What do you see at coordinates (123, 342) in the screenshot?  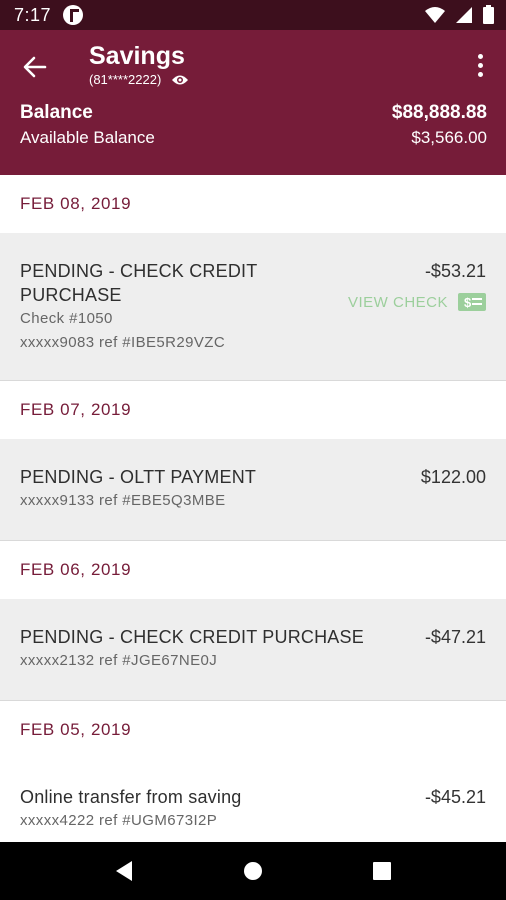 I see `transaction-reference: xxxxx9083 ref #IBE5R29VZC` at bounding box center [123, 342].